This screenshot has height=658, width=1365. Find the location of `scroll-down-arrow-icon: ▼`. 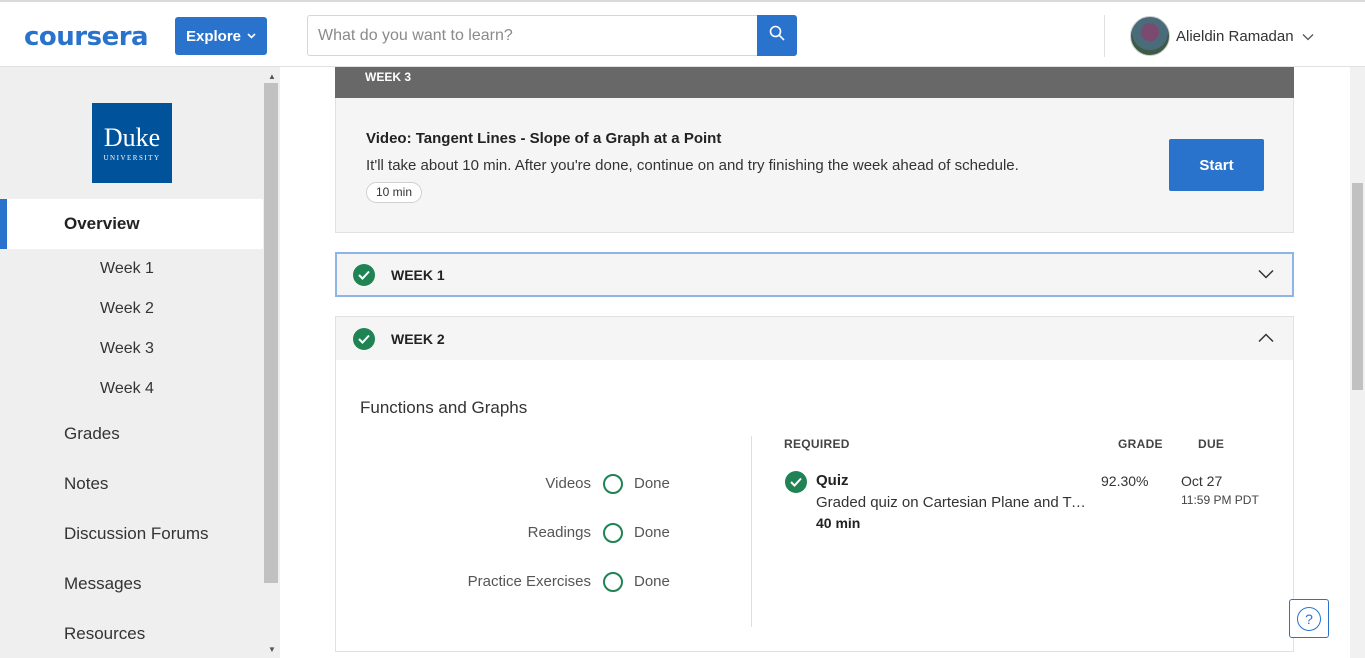

scroll-down-arrow-icon: ▼ is located at coordinates (272, 649).